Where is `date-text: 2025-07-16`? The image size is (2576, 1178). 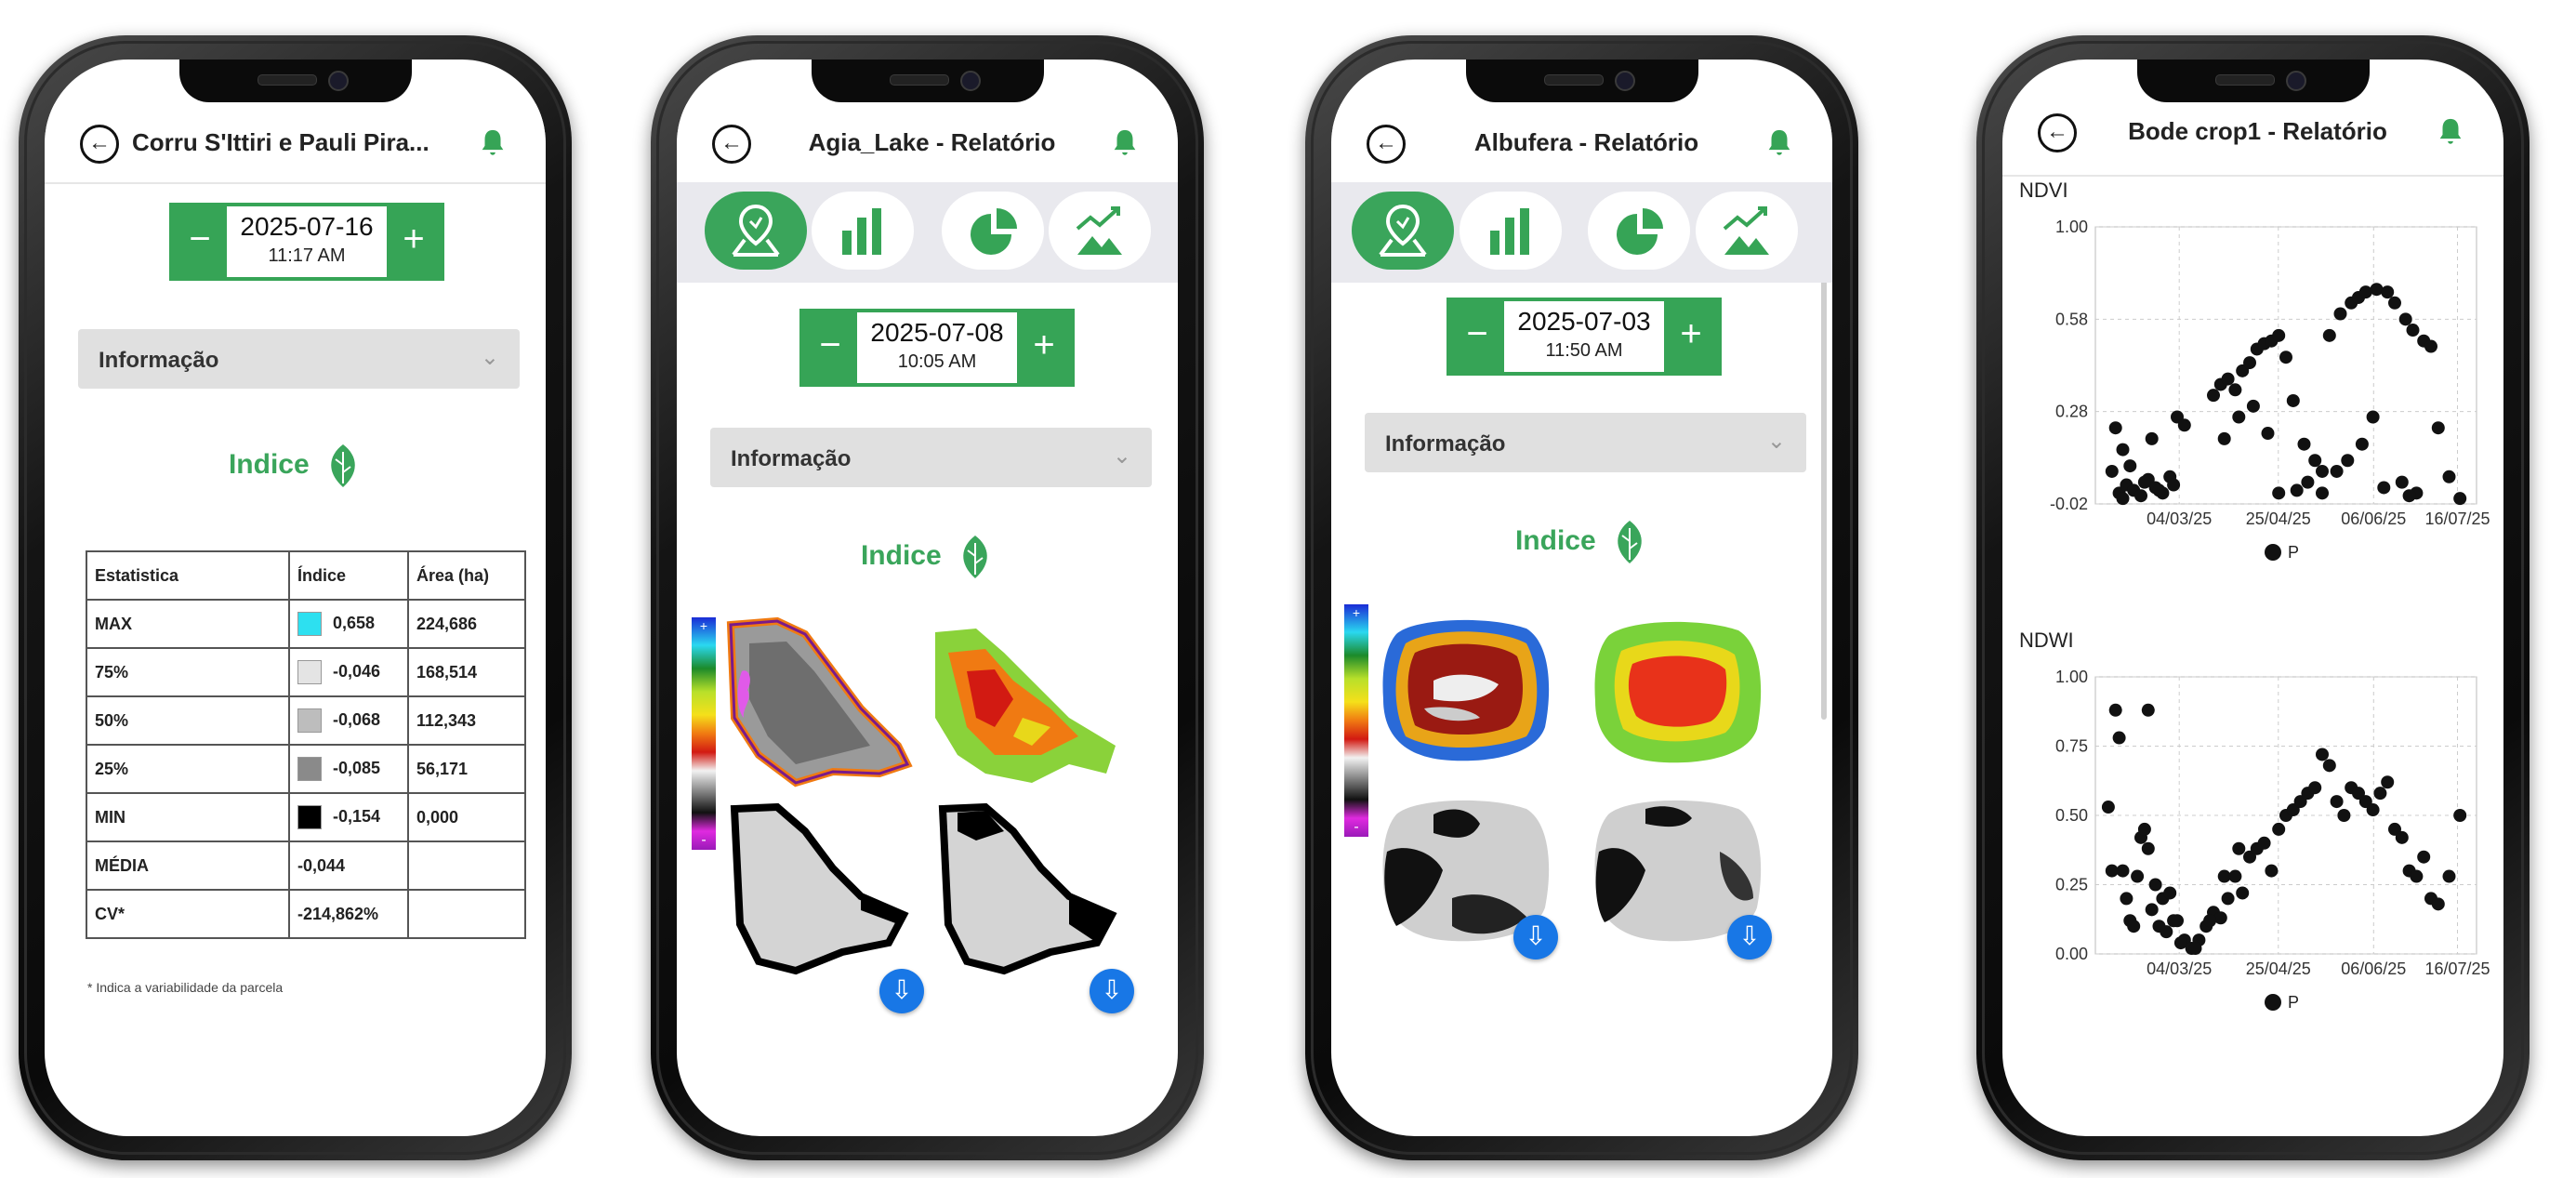
date-text: 2025-07-16 is located at coordinates (307, 226).